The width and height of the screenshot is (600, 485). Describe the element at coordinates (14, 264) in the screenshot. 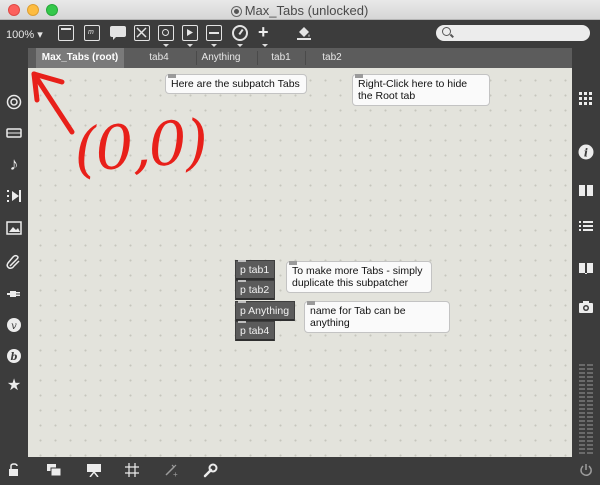

I see `clip-icon` at that location.